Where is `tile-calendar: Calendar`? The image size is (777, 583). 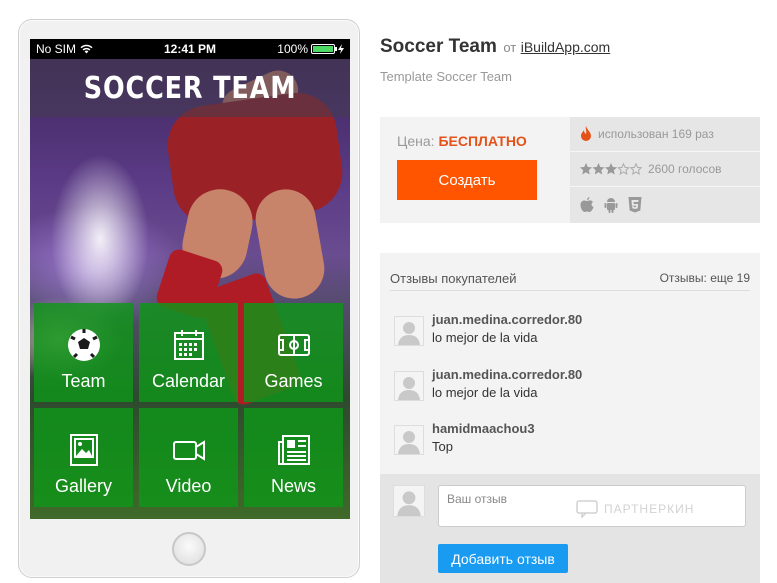 tile-calendar: Calendar is located at coordinates (188, 352).